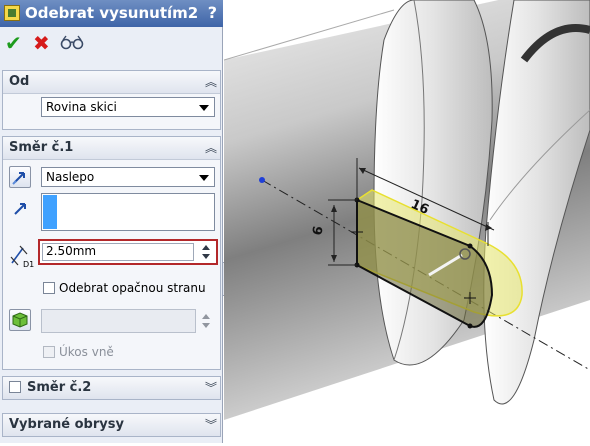 The width and height of the screenshot is (590, 446). What do you see at coordinates (28, 264) in the screenshot?
I see `depth-icon-label: D1` at bounding box center [28, 264].